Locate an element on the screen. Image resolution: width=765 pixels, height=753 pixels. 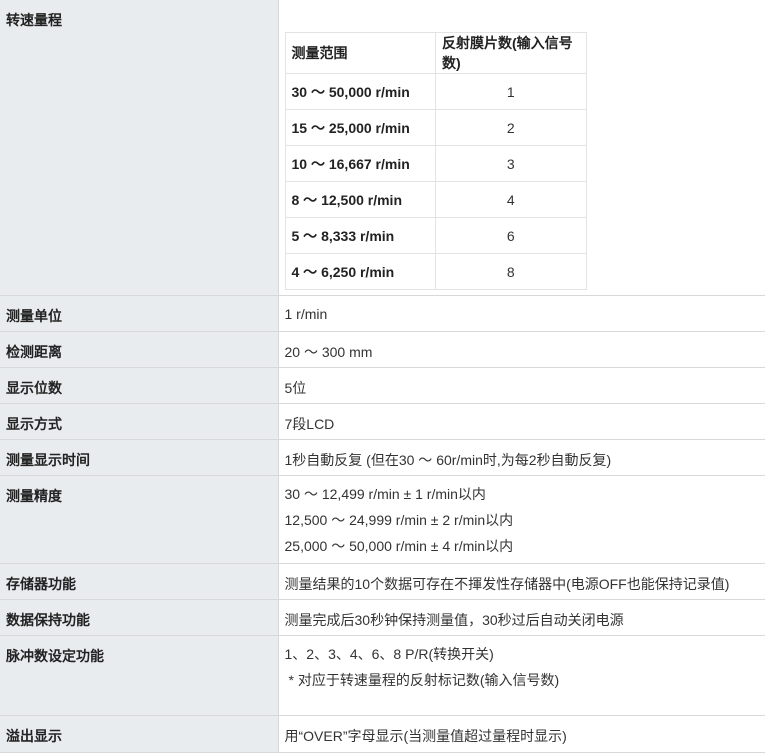
spec-value: 用“OVER”字母显示(当测量值超过量程时显示) is located at coordinates (521, 733).